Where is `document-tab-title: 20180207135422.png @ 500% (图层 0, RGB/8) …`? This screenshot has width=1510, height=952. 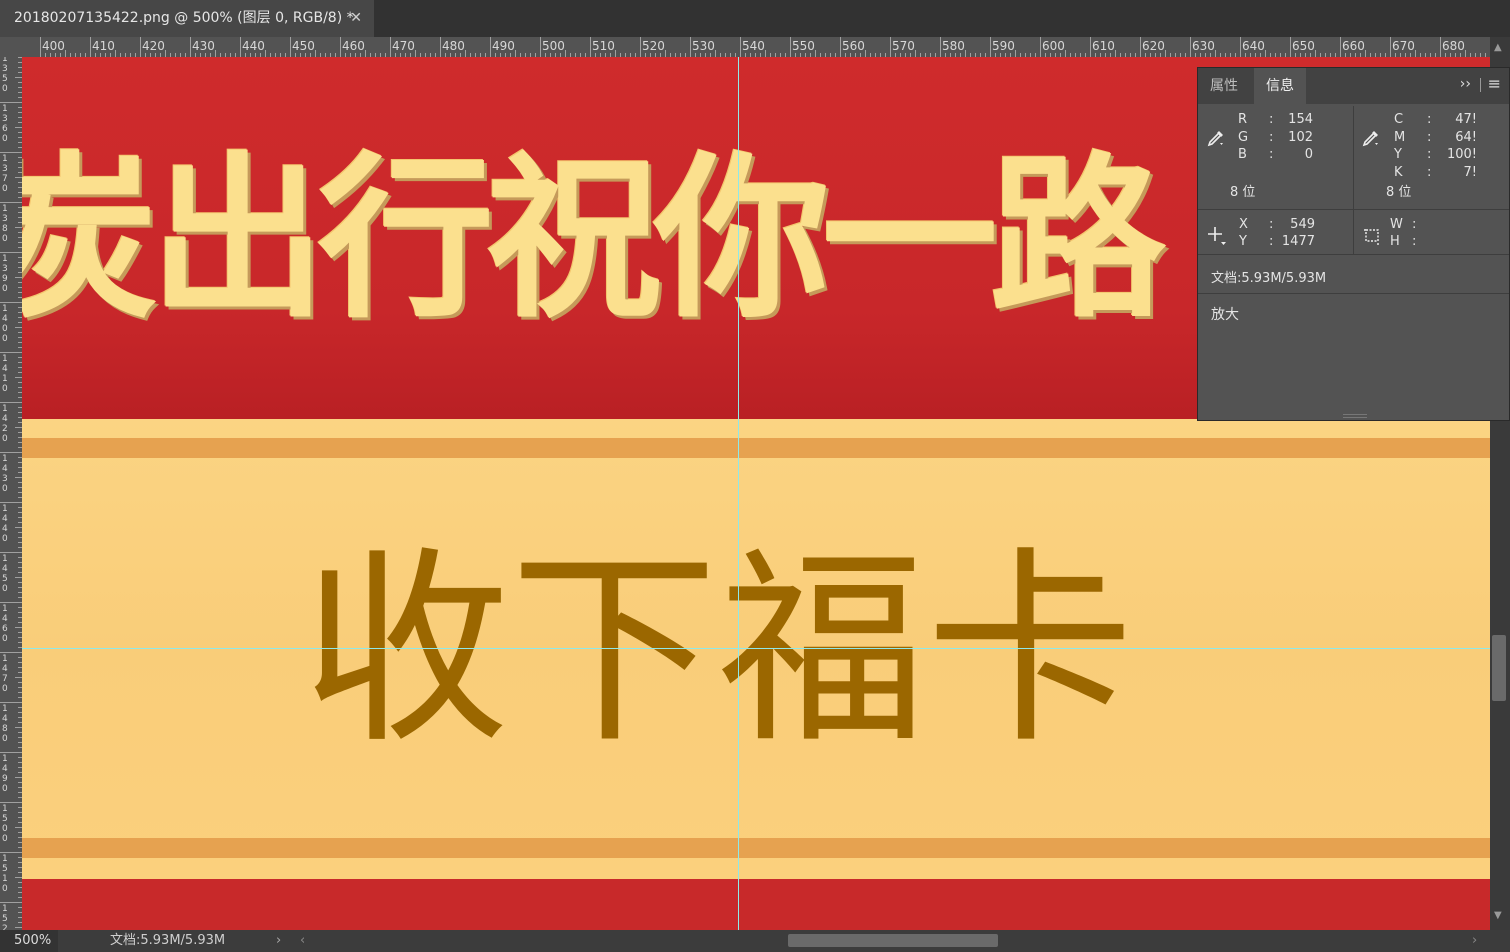
document-tab-title: 20180207135422.png @ 500% (图层 0, RGB/8) … is located at coordinates (184, 18).